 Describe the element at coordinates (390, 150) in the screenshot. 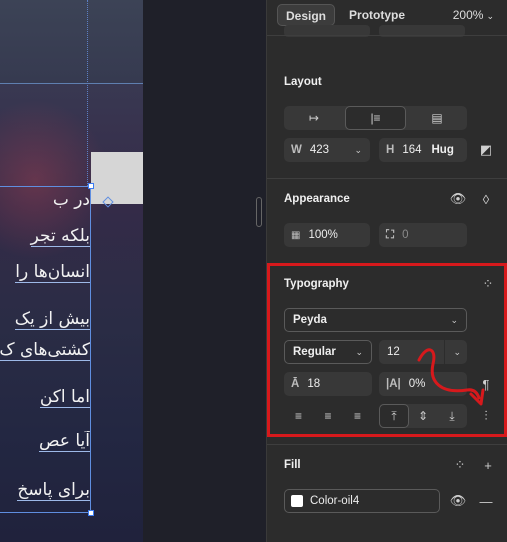

I see `height-label: H` at that location.